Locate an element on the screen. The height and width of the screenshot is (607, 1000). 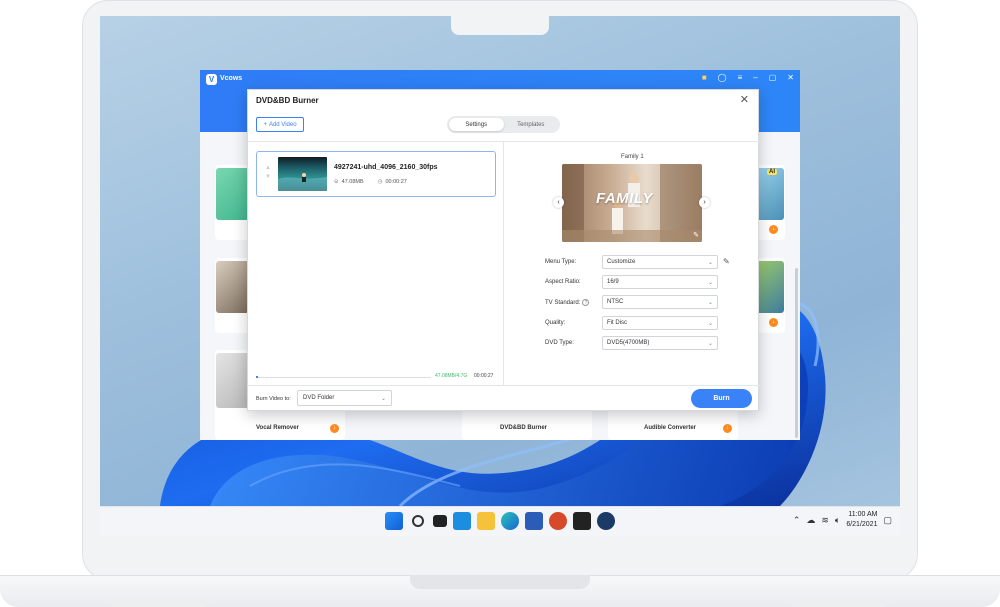
next-template-arrow-icon: › is located at coordinates (704, 202).